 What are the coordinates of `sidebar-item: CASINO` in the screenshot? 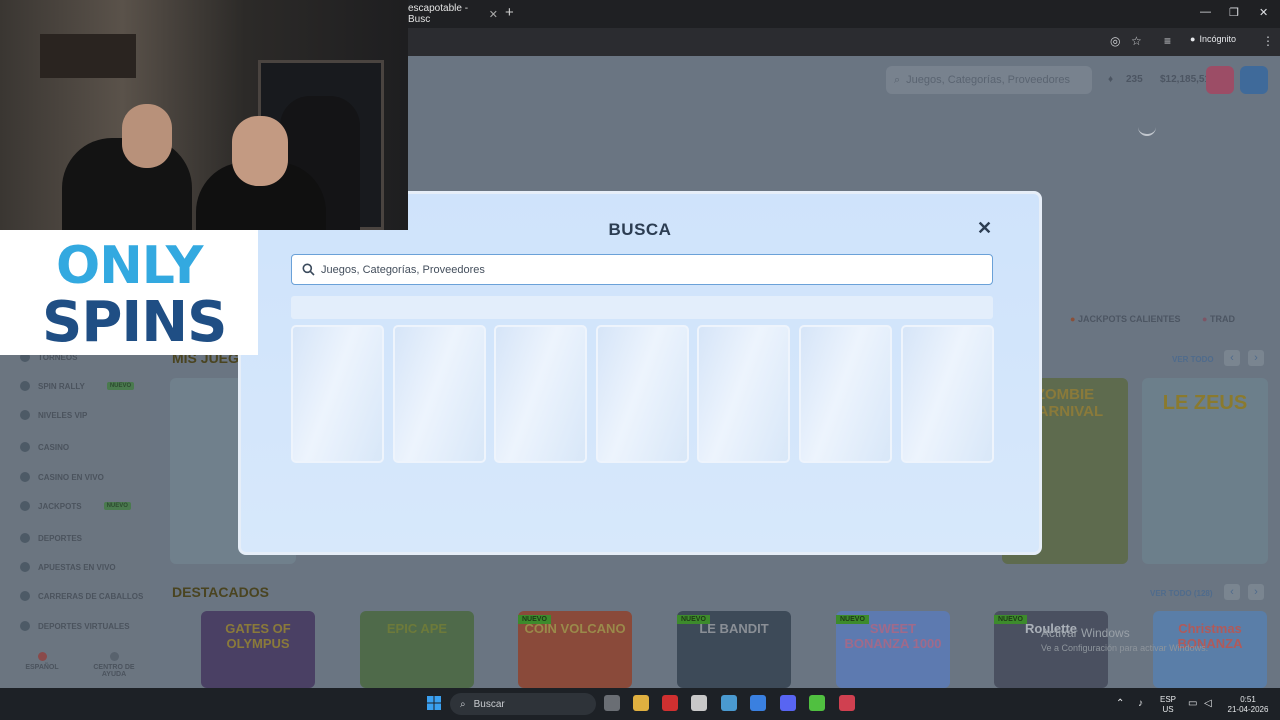 It's located at (44, 447).